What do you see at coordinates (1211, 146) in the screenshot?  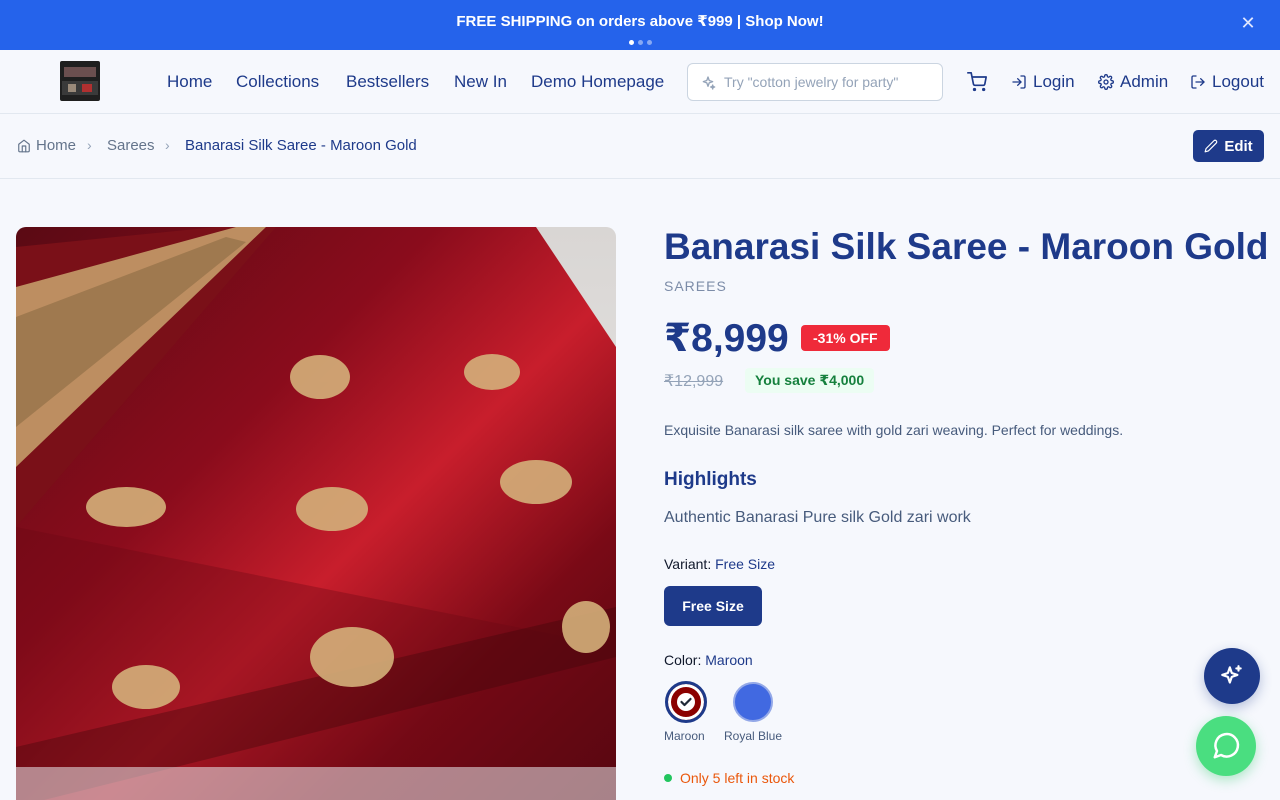 I see `pencil-icon` at bounding box center [1211, 146].